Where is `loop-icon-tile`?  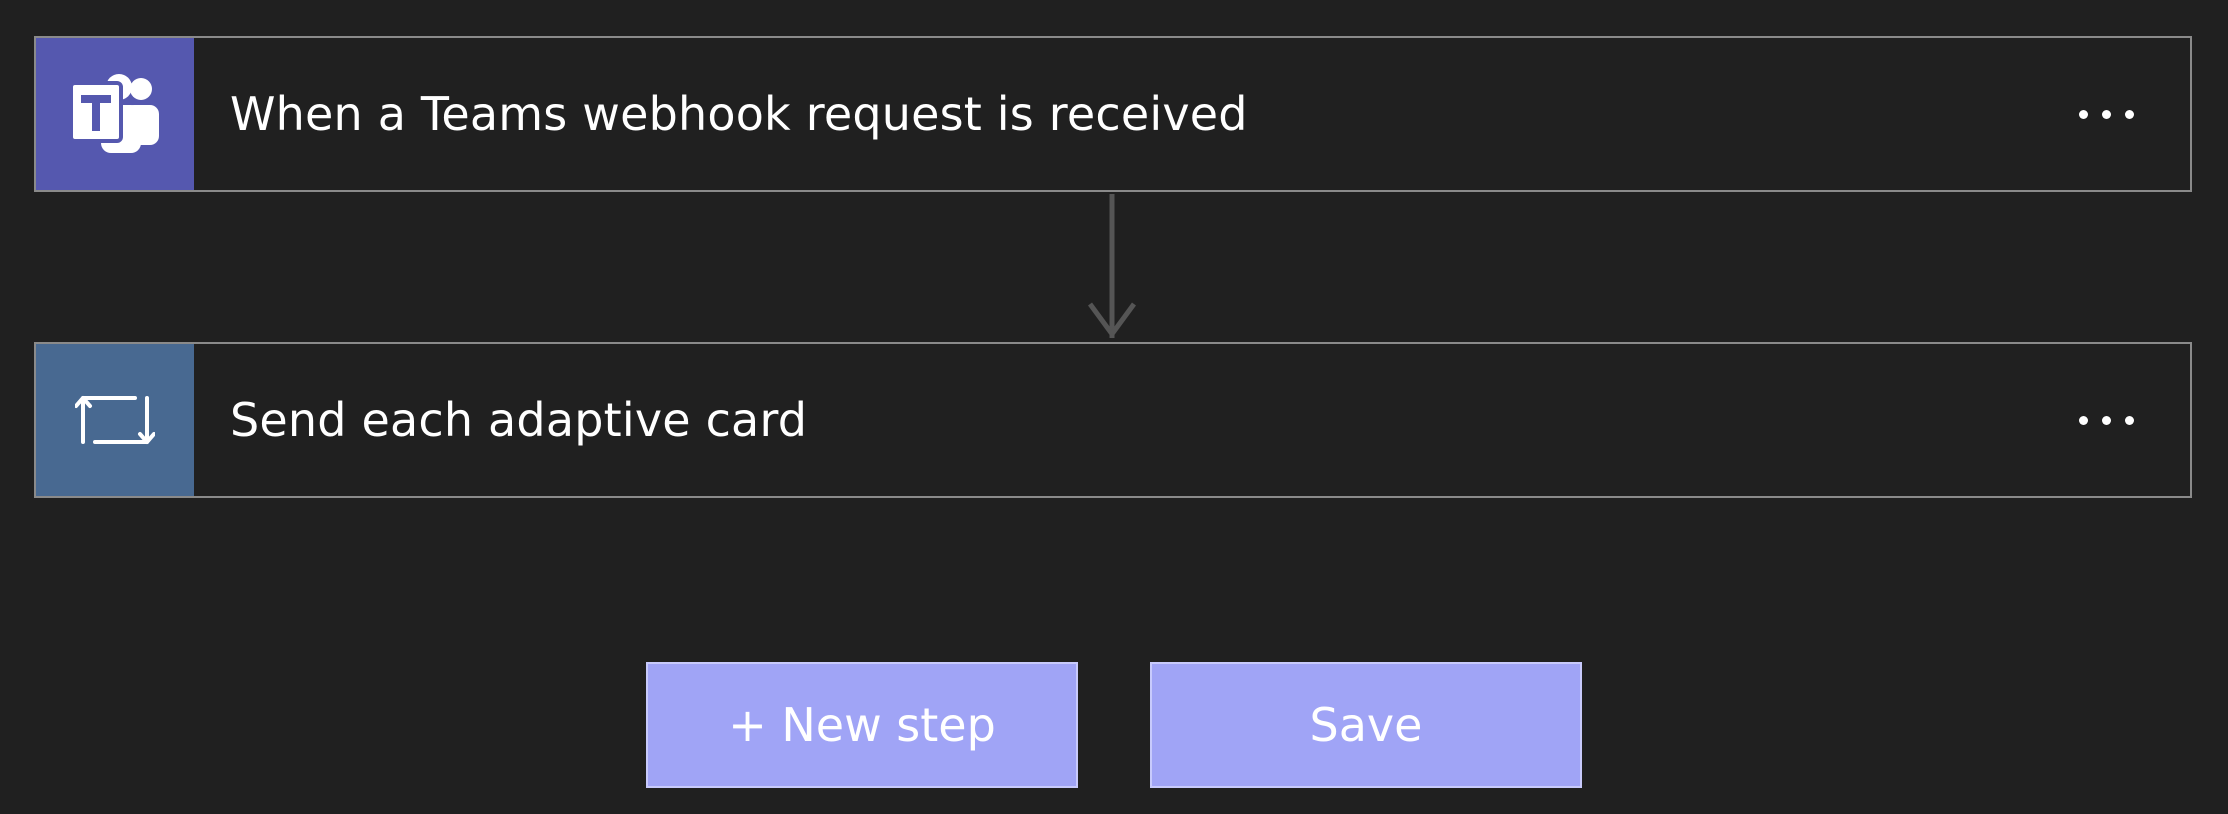
loop-icon-tile is located at coordinates (115, 420).